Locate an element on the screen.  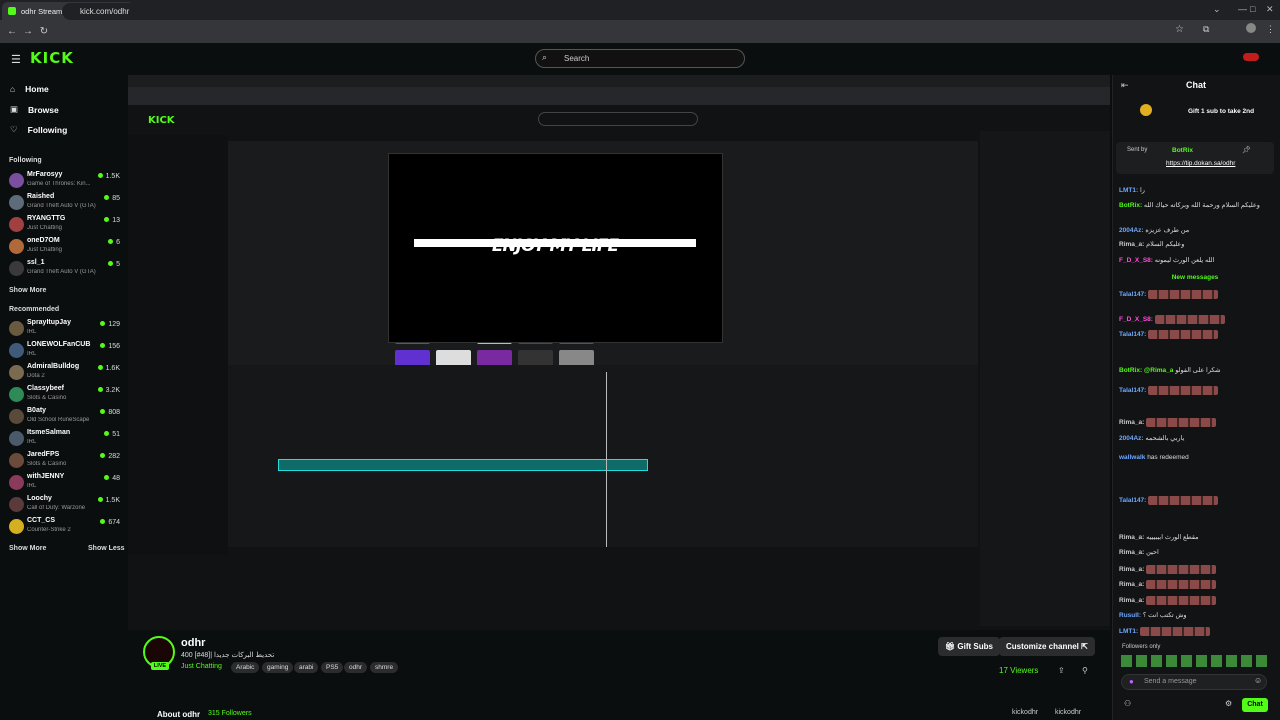
stream-tag: odhr is located at coordinates (356, 667).